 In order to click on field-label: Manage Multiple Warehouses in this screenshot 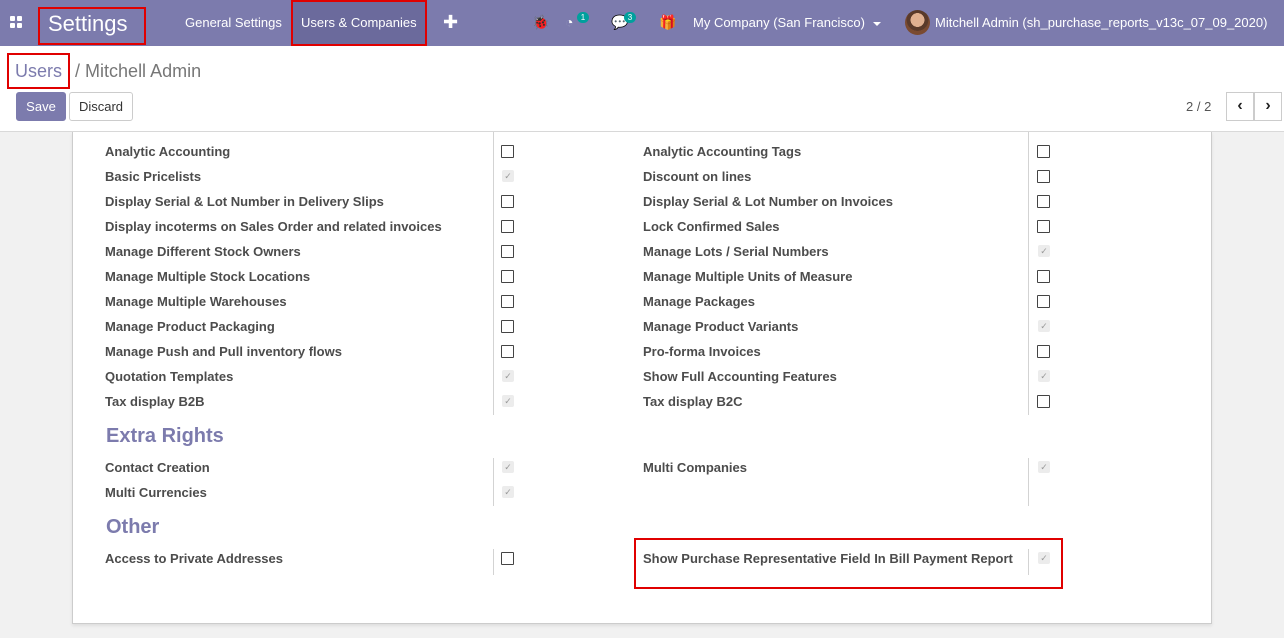, I will do `click(196, 301)`.